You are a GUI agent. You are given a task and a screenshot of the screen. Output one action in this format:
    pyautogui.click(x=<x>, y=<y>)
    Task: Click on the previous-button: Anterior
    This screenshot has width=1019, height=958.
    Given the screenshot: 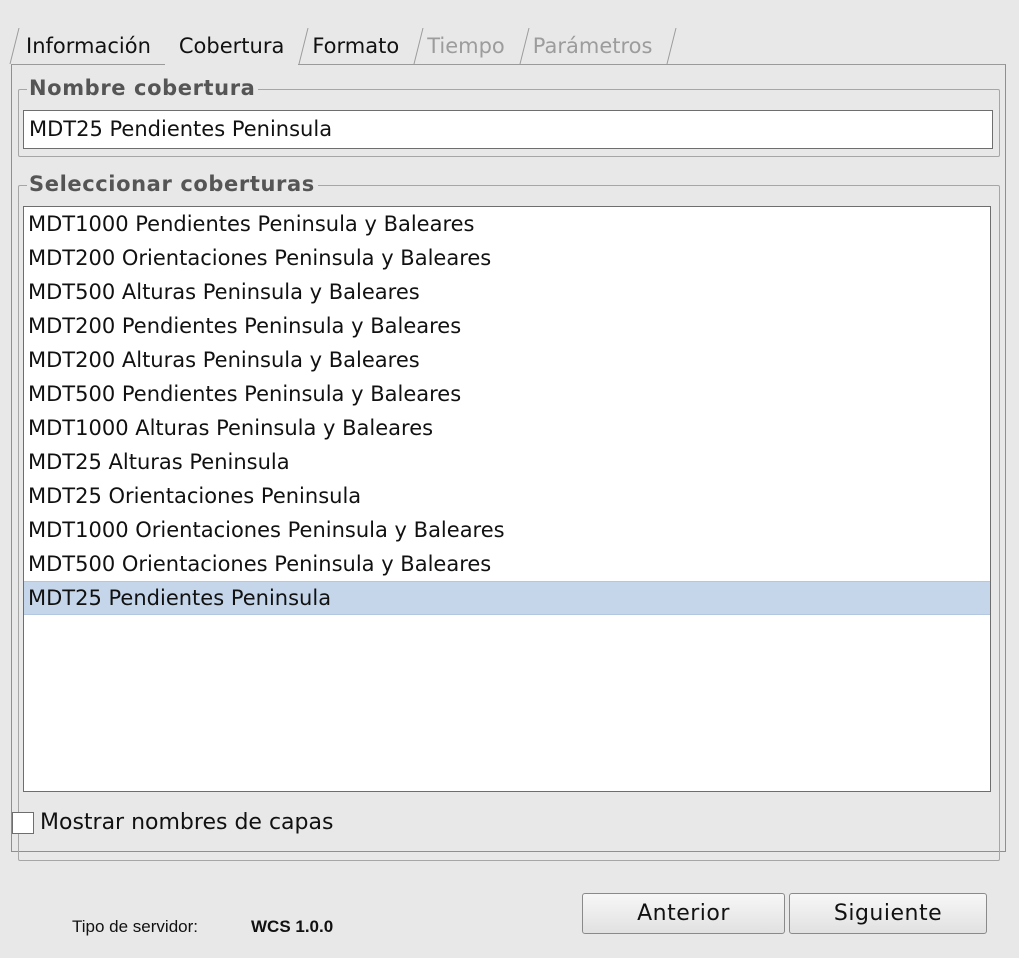 What is the action you would take?
    pyautogui.click(x=683, y=913)
    